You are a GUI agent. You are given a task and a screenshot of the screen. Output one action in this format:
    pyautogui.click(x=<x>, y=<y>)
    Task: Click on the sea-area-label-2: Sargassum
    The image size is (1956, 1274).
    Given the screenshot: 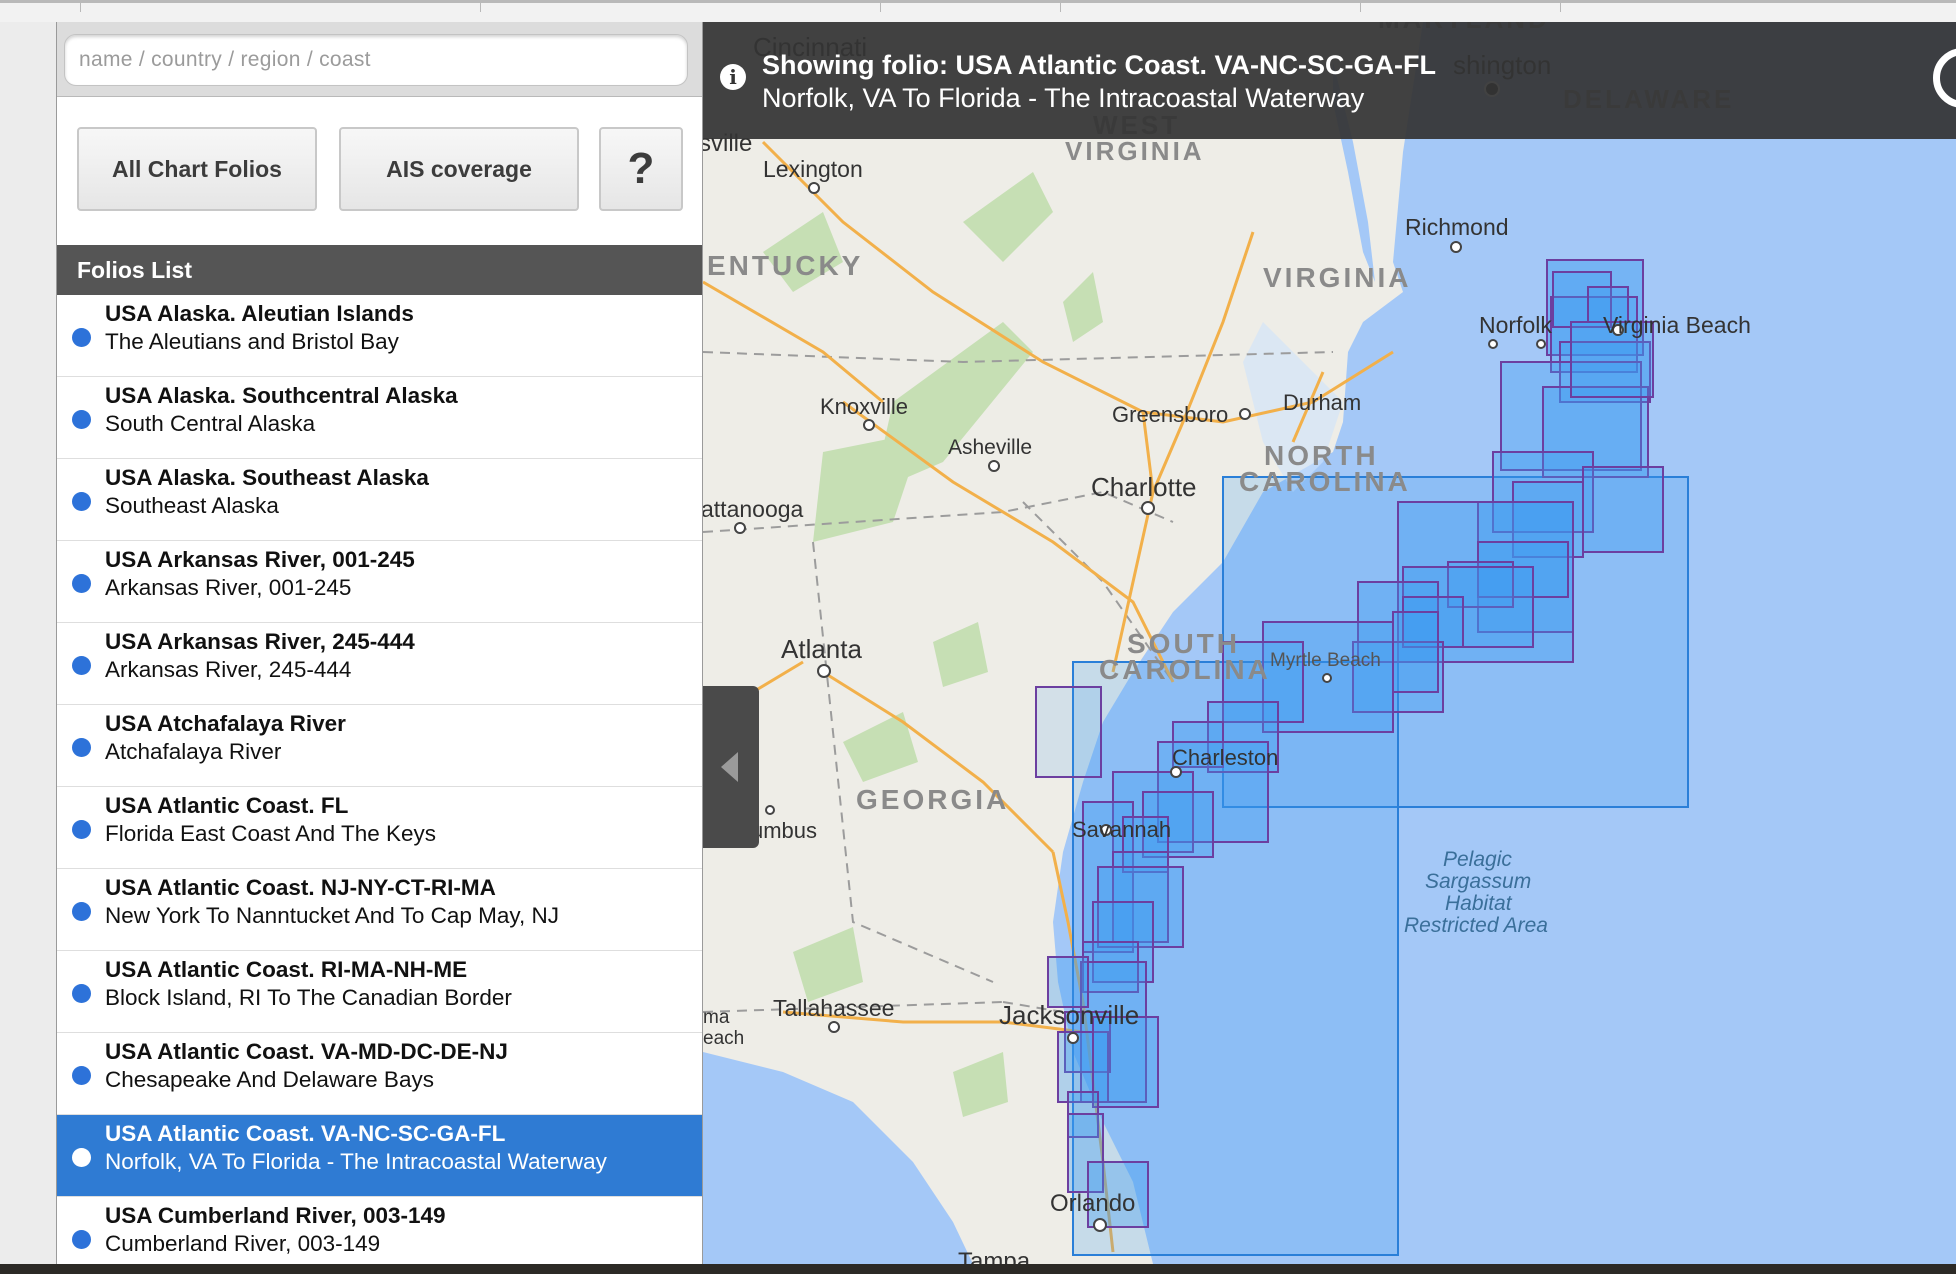 What is the action you would take?
    pyautogui.click(x=1478, y=881)
    